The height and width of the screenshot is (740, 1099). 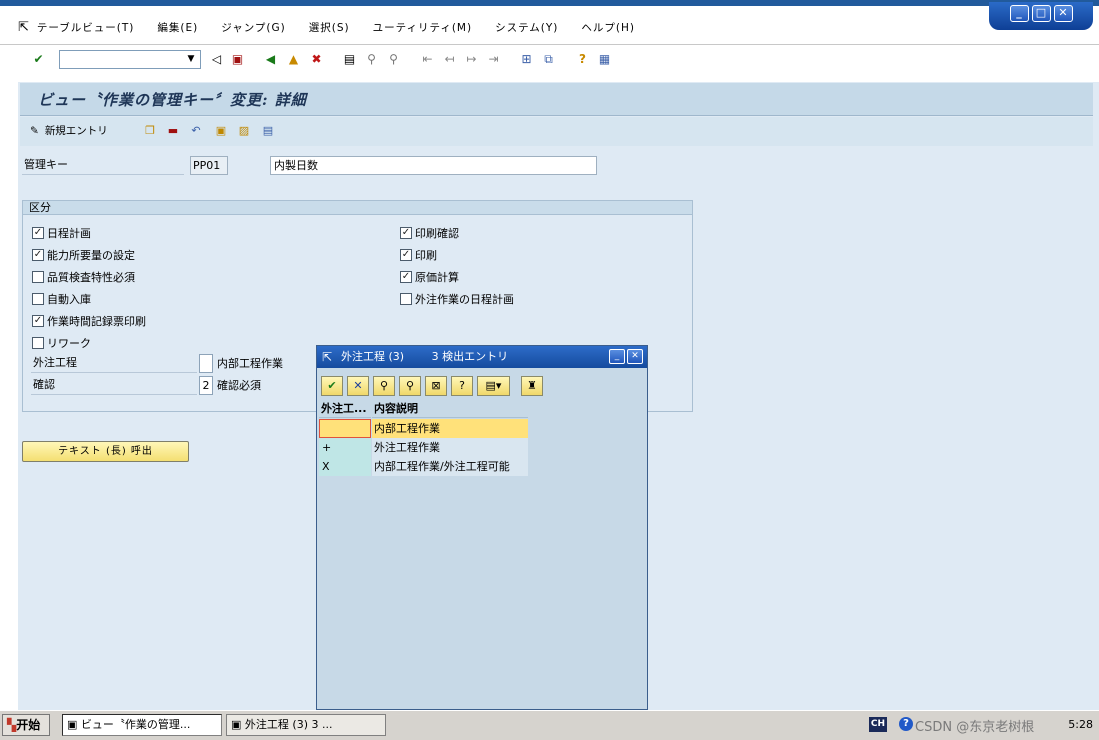 I want to click on last-page-icon: ⇥, so click(x=493, y=59).